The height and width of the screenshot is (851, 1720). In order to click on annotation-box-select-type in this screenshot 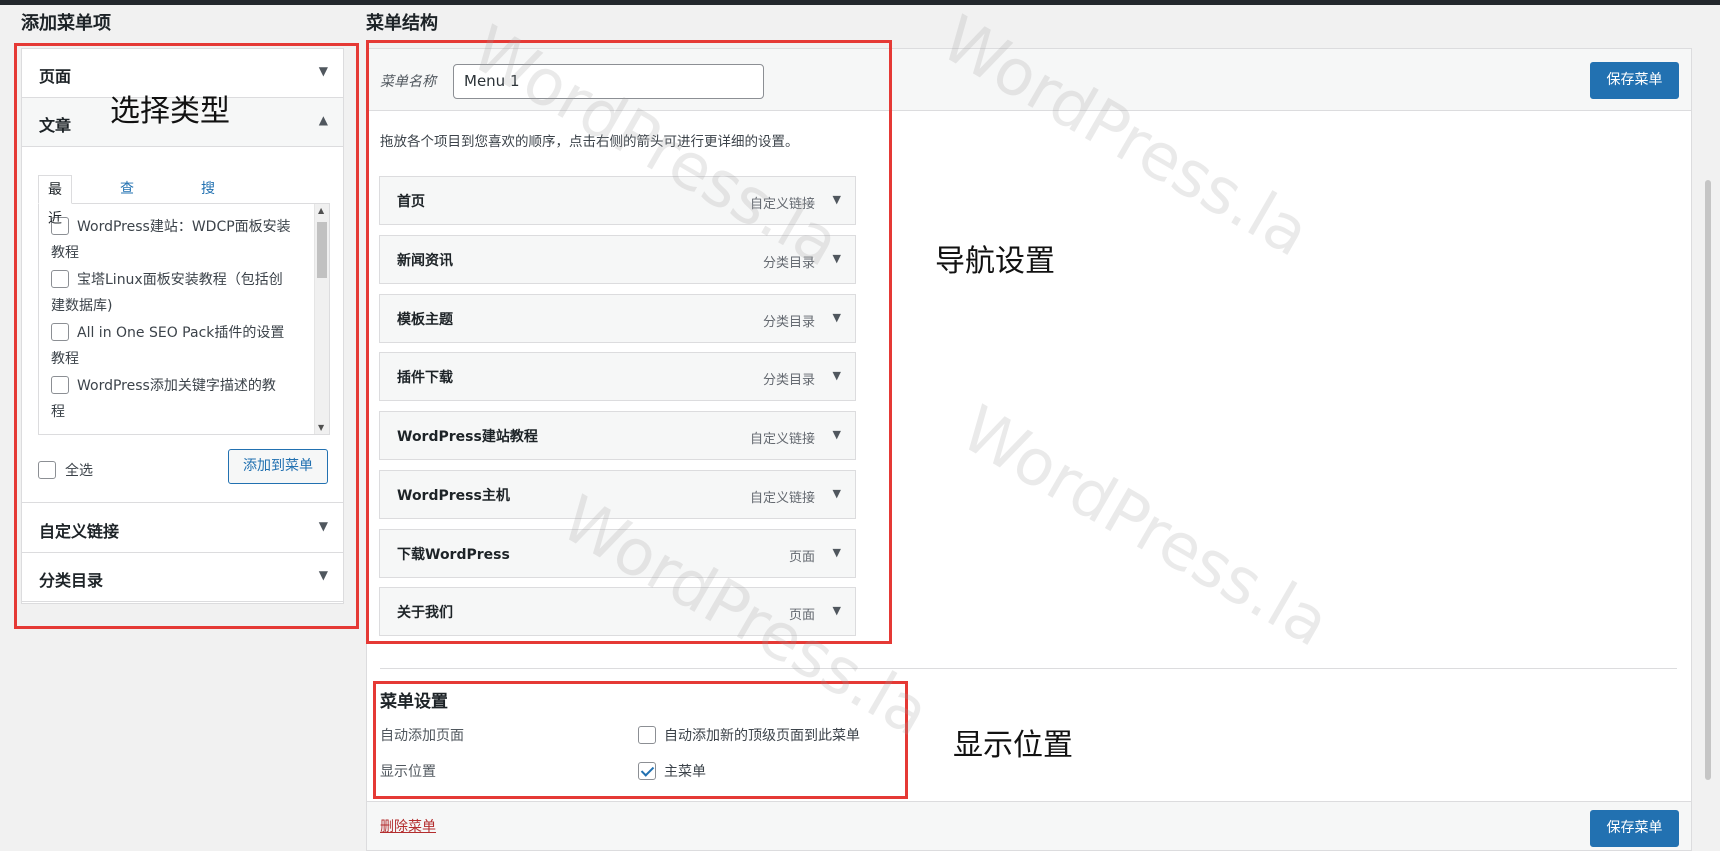, I will do `click(186, 336)`.